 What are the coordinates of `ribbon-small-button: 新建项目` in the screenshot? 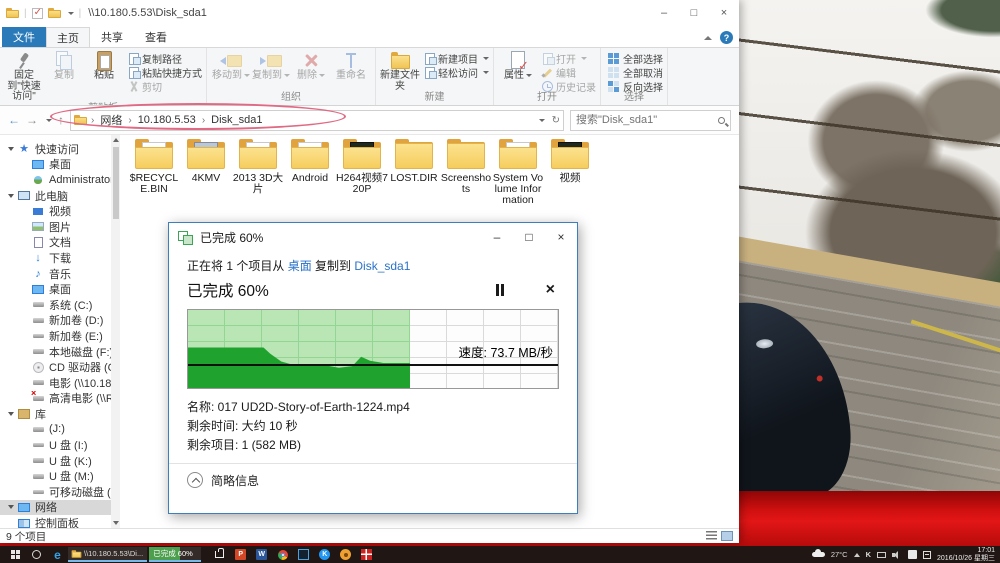 It's located at (456, 59).